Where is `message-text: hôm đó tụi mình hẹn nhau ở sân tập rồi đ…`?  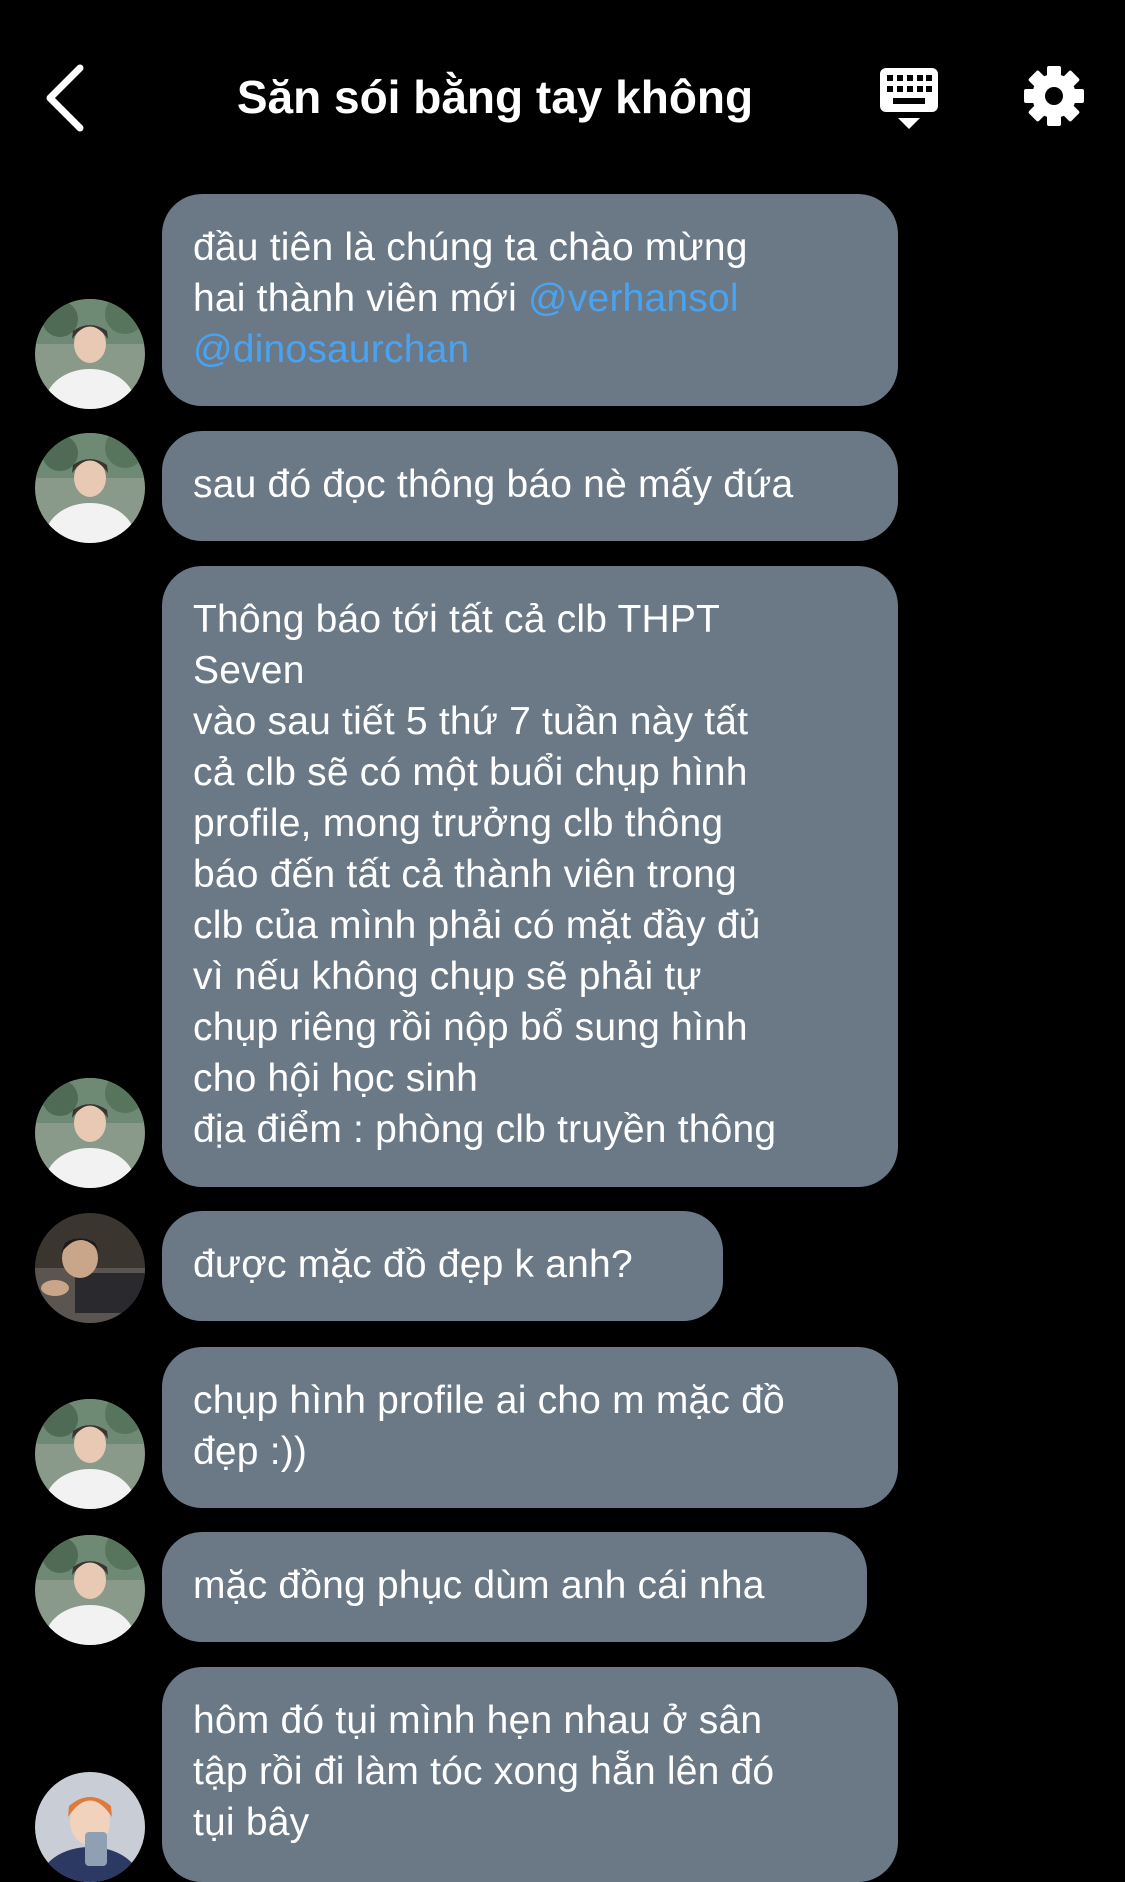
message-text: hôm đó tụi mình hẹn nhau ở sân tập rồi đ… is located at coordinates (484, 1771).